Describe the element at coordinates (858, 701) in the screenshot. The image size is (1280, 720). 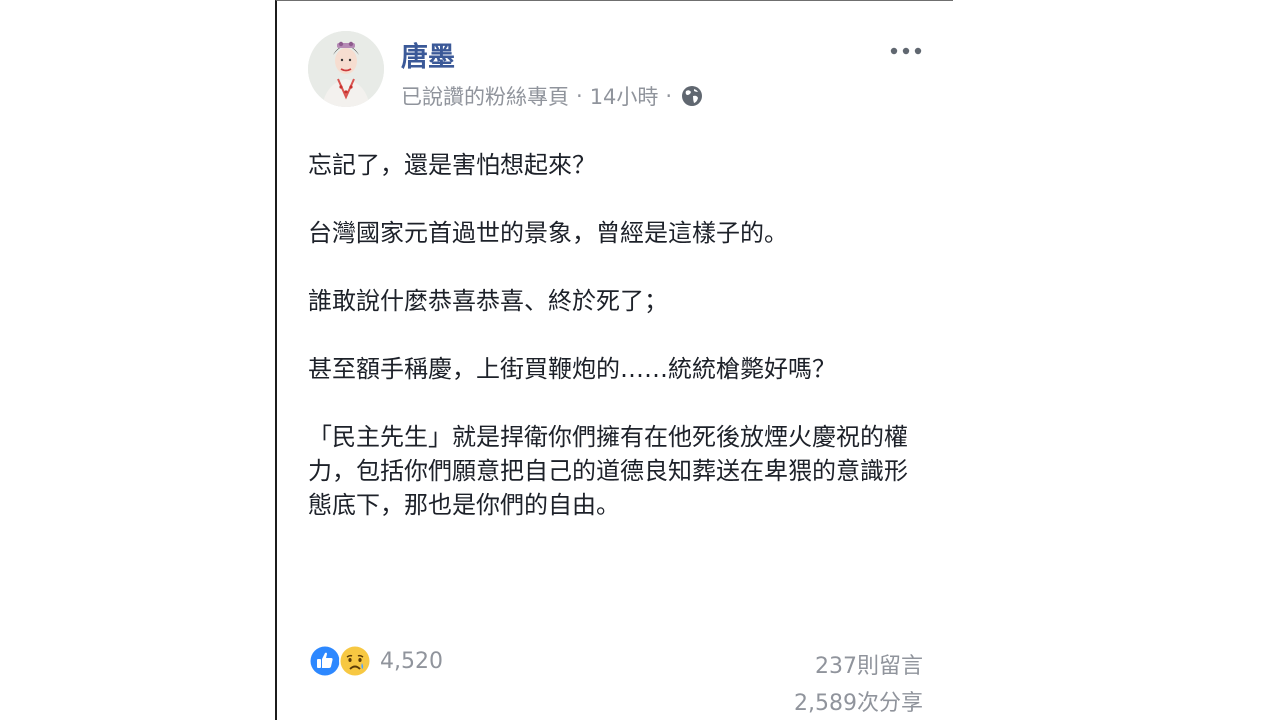
I see `shares-count: 2,589次分享` at that location.